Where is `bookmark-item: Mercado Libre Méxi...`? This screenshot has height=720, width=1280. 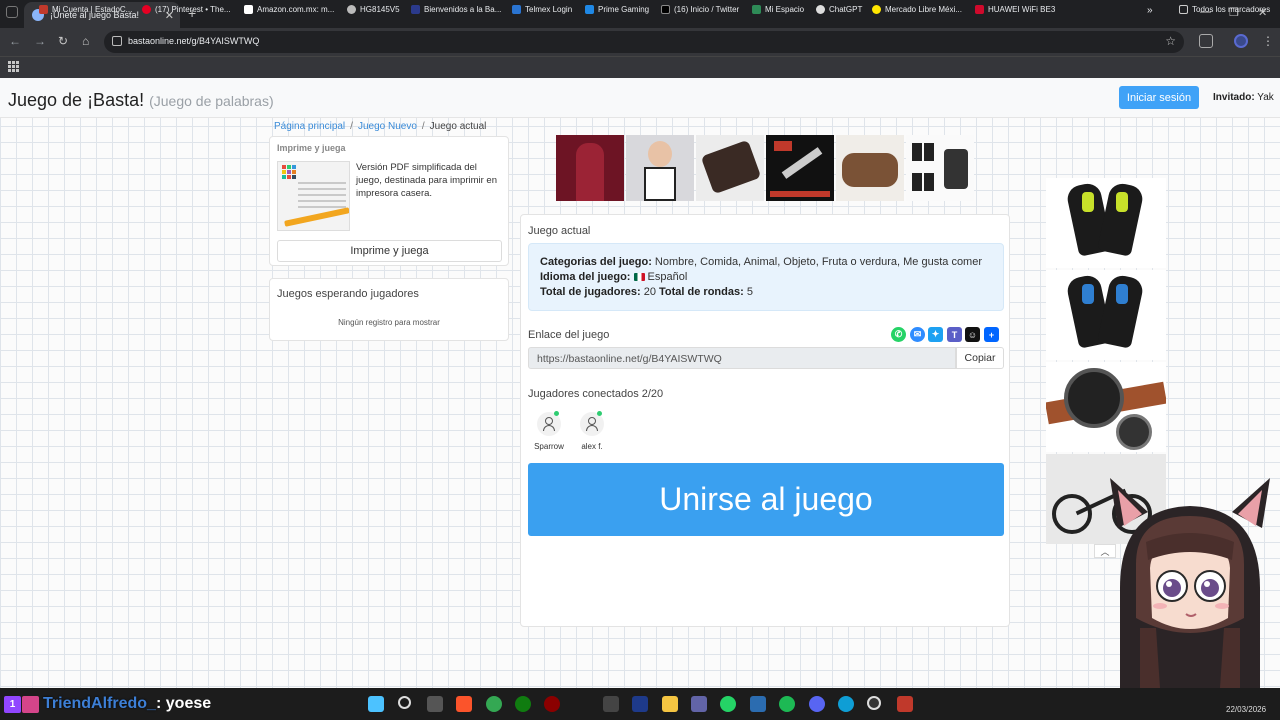 bookmark-item: Mercado Libre Méxi... is located at coordinates (917, 9).